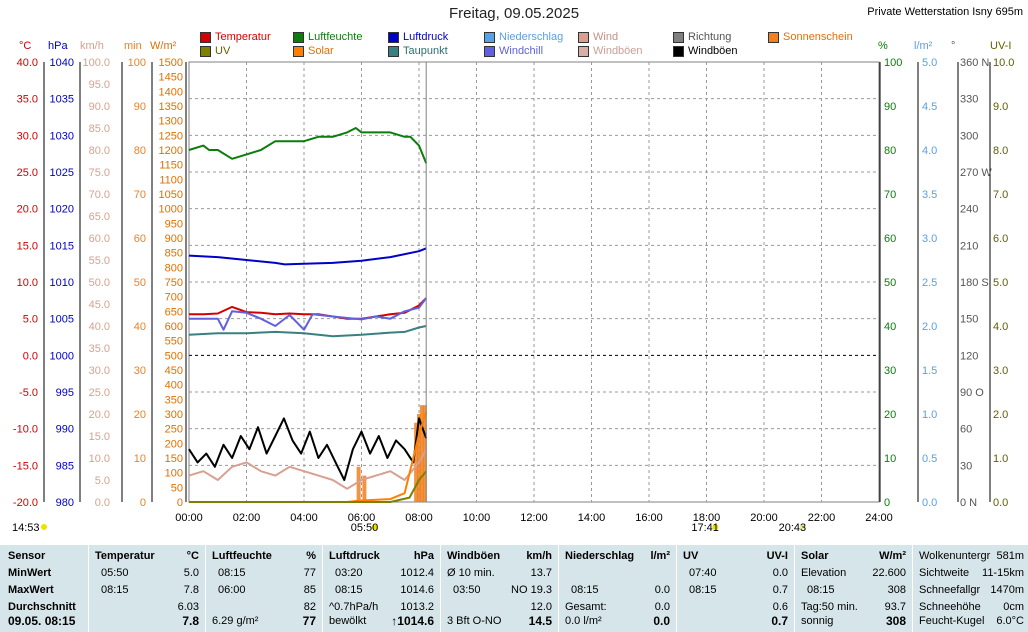  Describe the element at coordinates (1003, 573) in the screenshot. I see `extra-value: 11-15km` at that location.